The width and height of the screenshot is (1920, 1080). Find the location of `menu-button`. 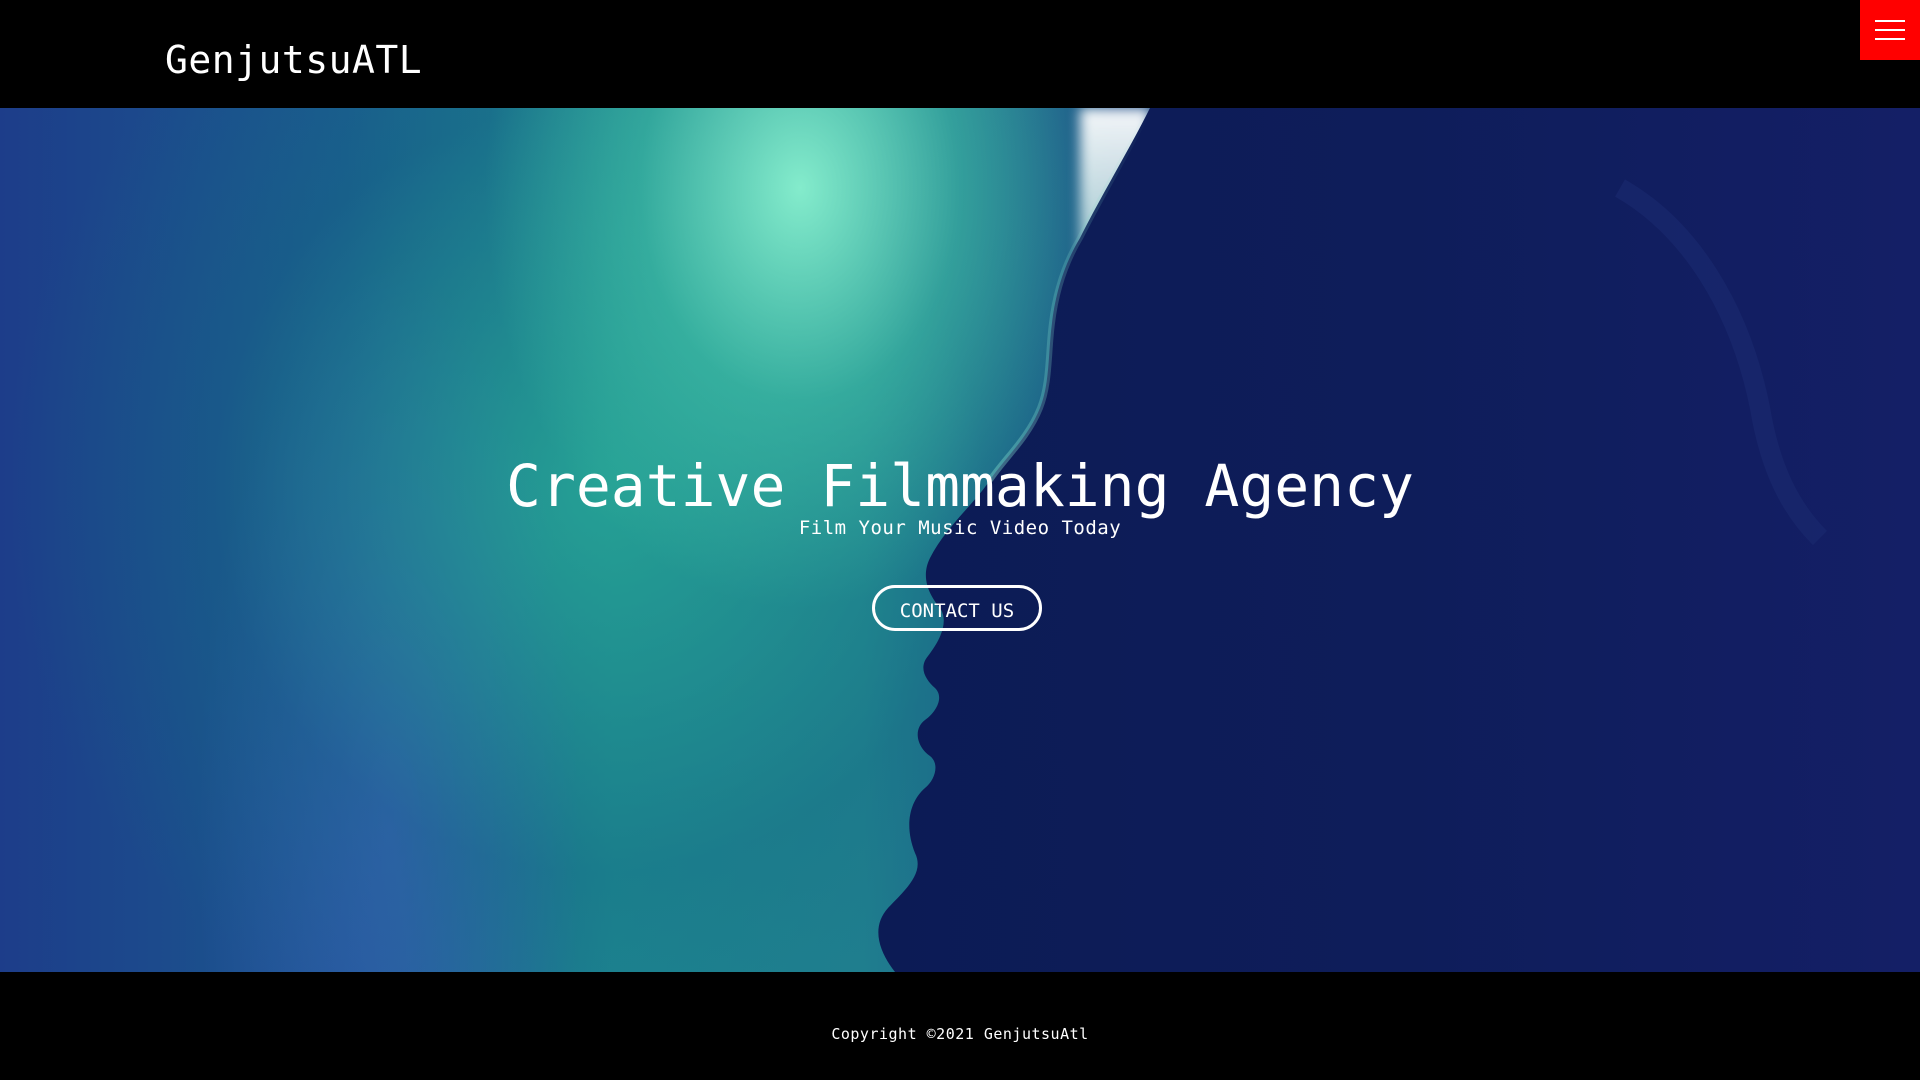

menu-button is located at coordinates (1890, 30).